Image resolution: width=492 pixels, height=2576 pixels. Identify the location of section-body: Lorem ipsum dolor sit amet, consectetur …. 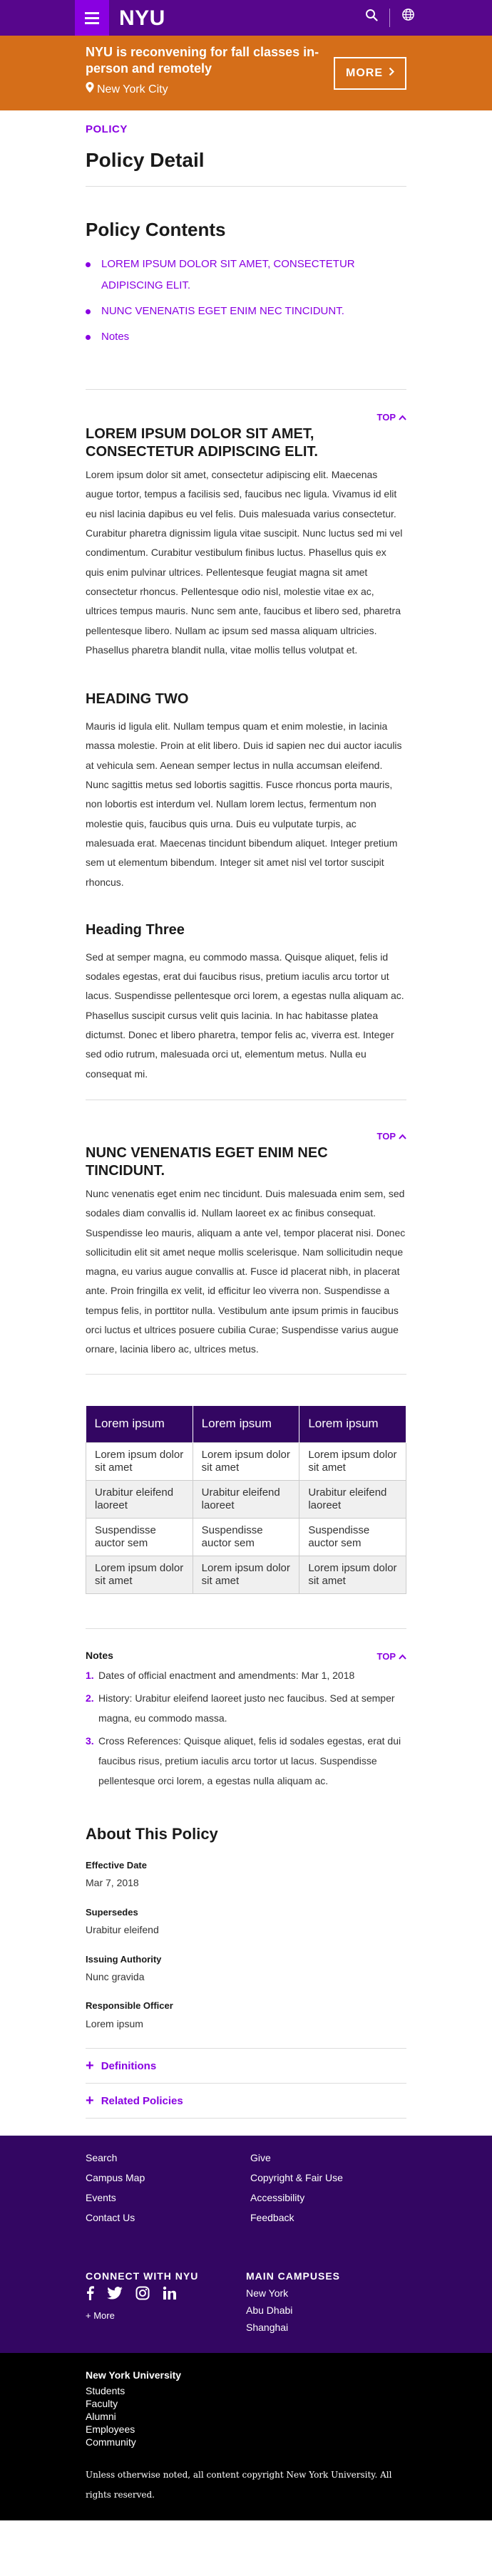
(244, 562).